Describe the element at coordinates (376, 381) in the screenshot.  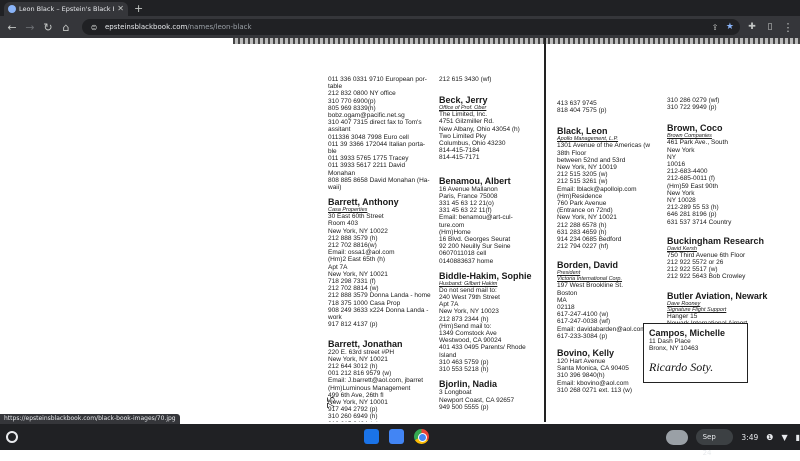
I see `entry-line: Email: J.barrett@aol.com, jbarret` at that location.